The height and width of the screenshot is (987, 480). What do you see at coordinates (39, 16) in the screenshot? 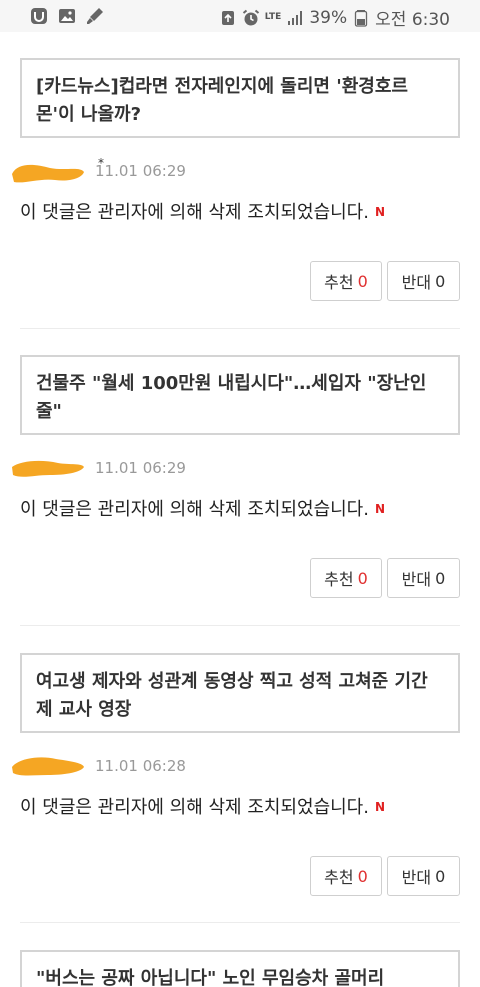
I see `app-notification-icon` at bounding box center [39, 16].